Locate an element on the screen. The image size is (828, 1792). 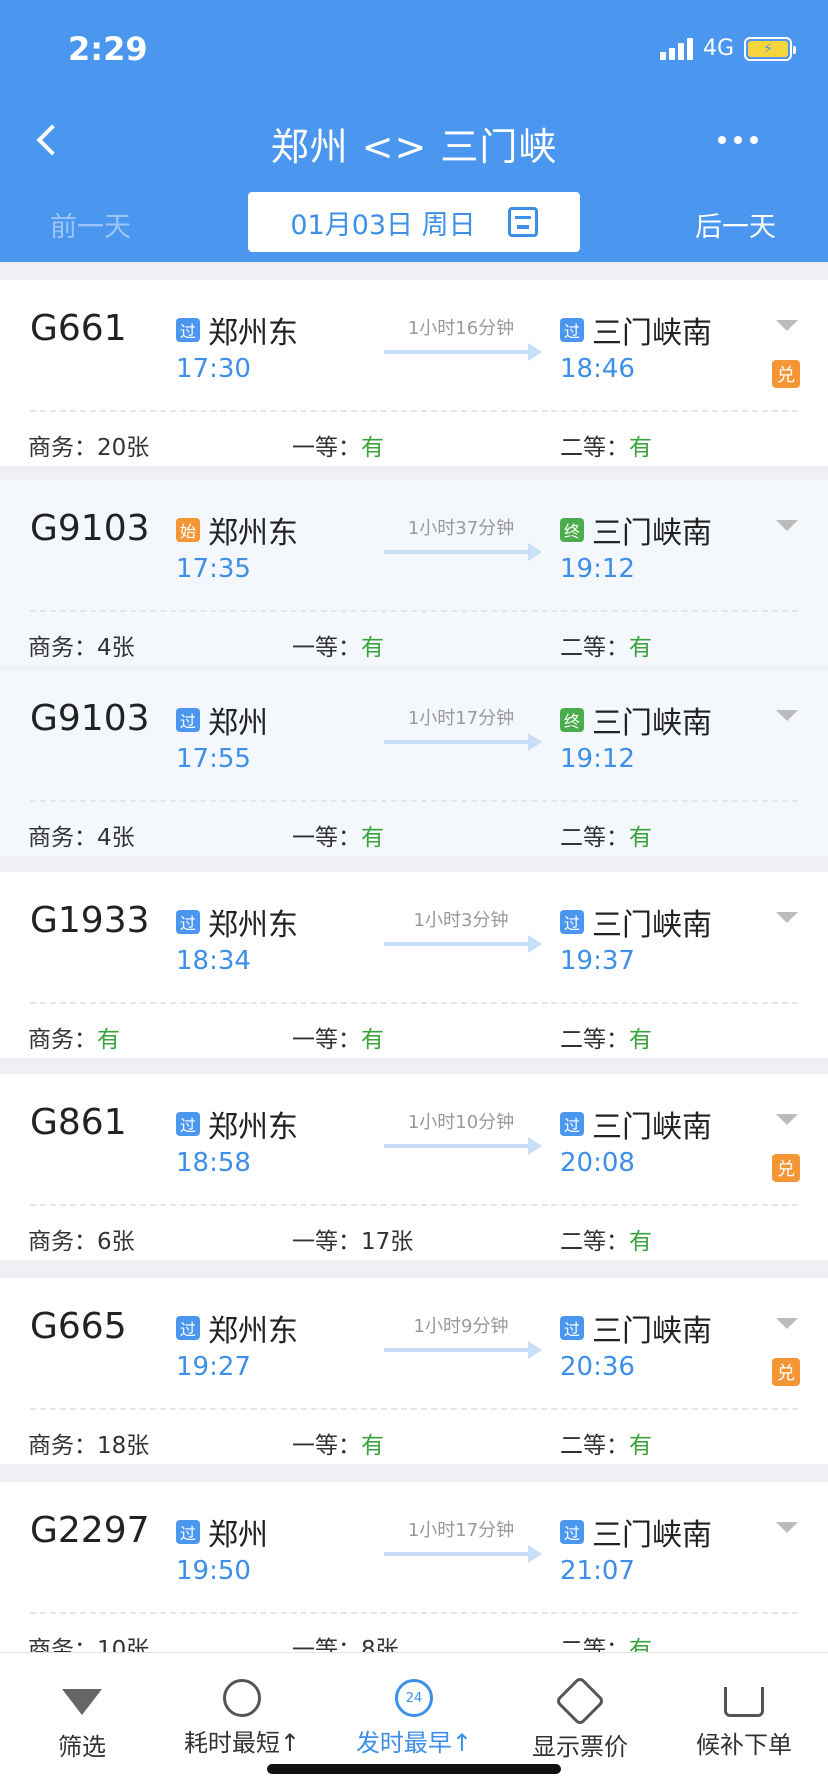
stopwatch-icon is located at coordinates (242, 1698).